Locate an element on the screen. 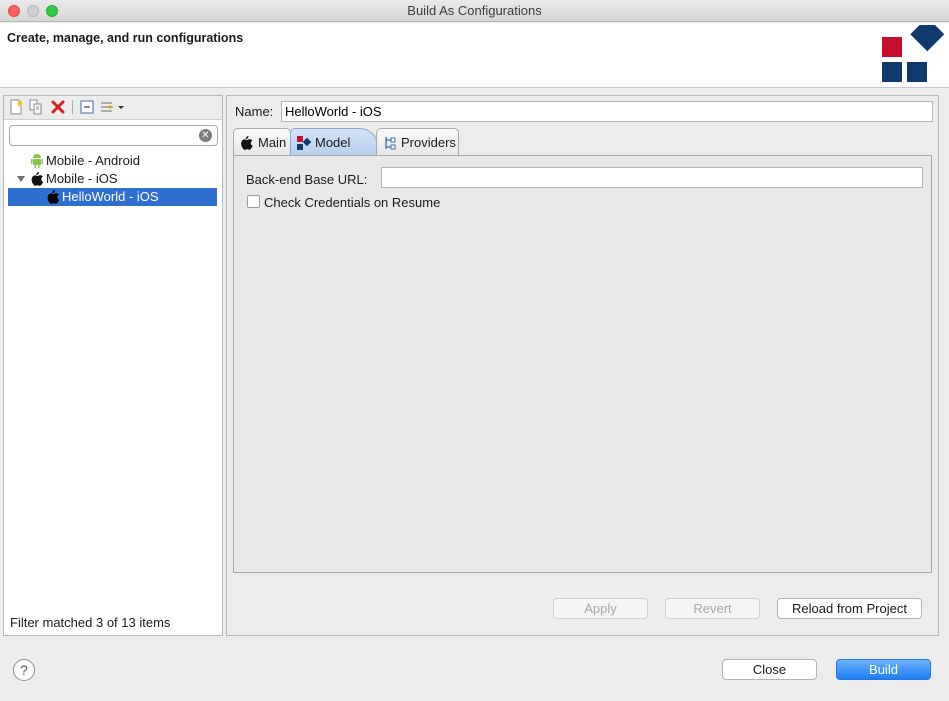 This screenshot has height=701, width=949. apply-button: Apply is located at coordinates (600, 608).